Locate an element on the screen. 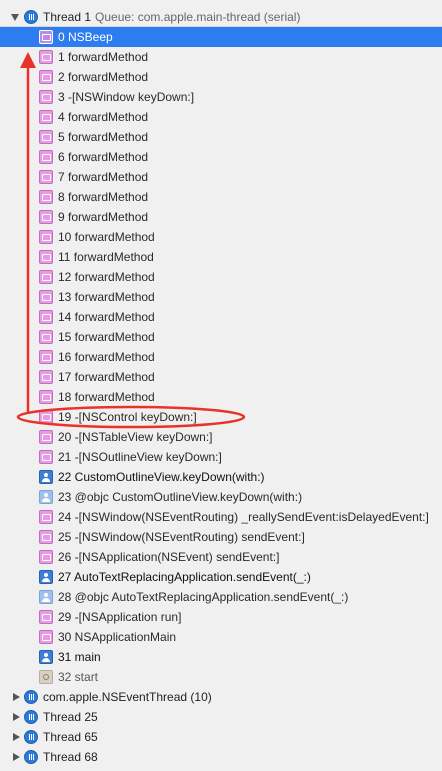  stack-frame-label: 12 forwardMethod is located at coordinates (106, 277).